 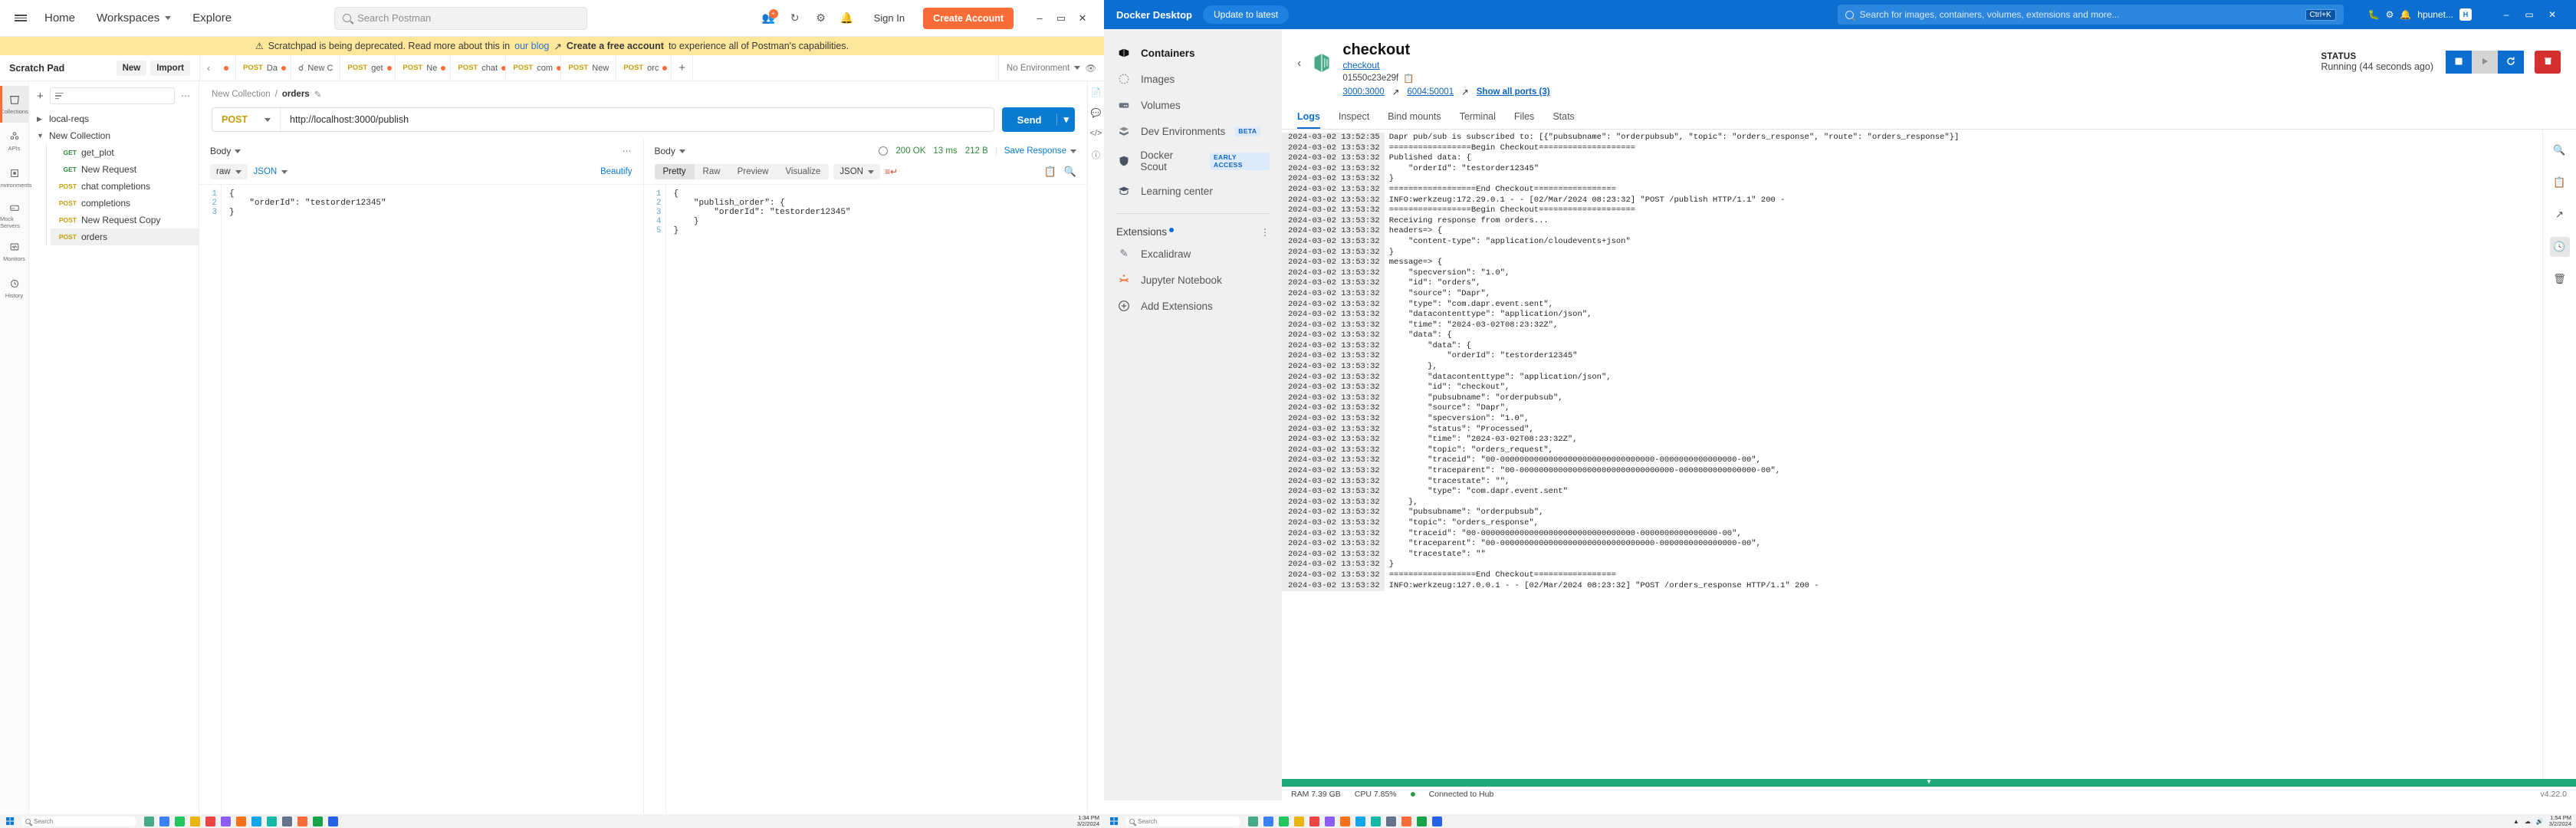 I want to click on tray-chevron-icon: ▲, so click(x=2516, y=821).